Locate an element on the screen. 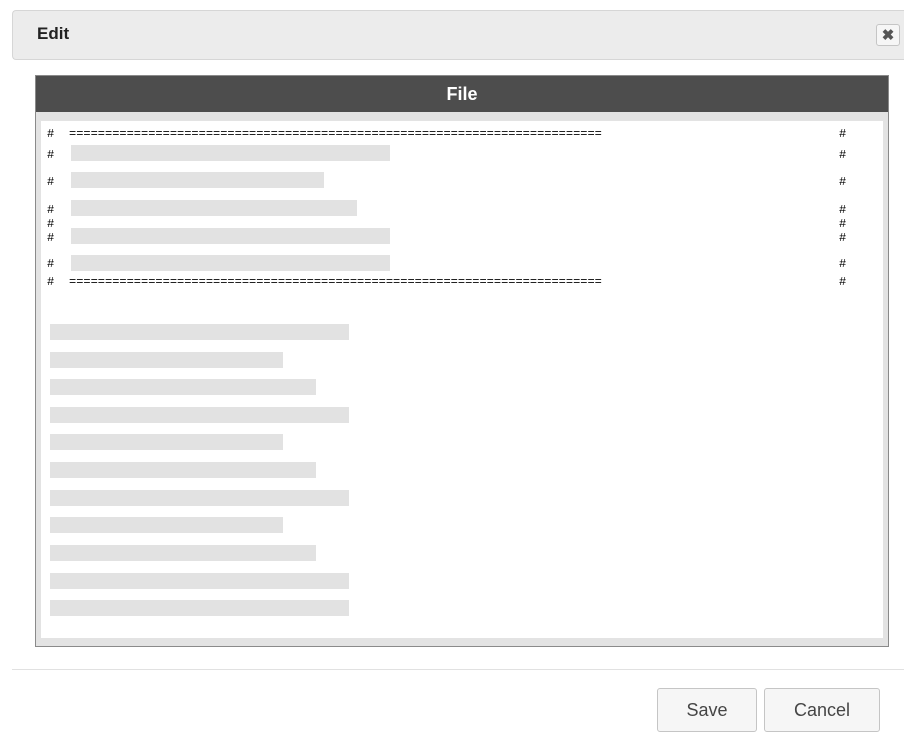 This screenshot has width=904, height=756. cancel-button: Cancel is located at coordinates (822, 710).